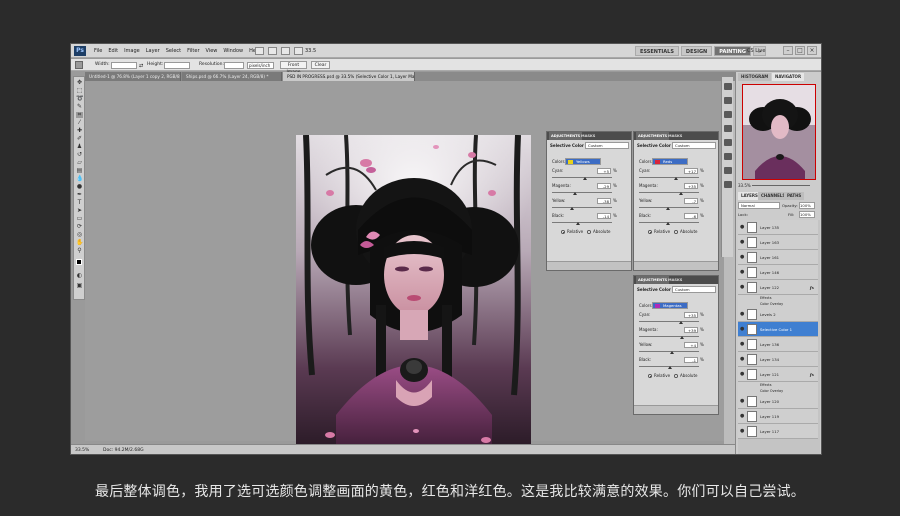 This screenshot has width=900, height=516. What do you see at coordinates (728, 170) in the screenshot?
I see `character-icon` at bounding box center [728, 170].